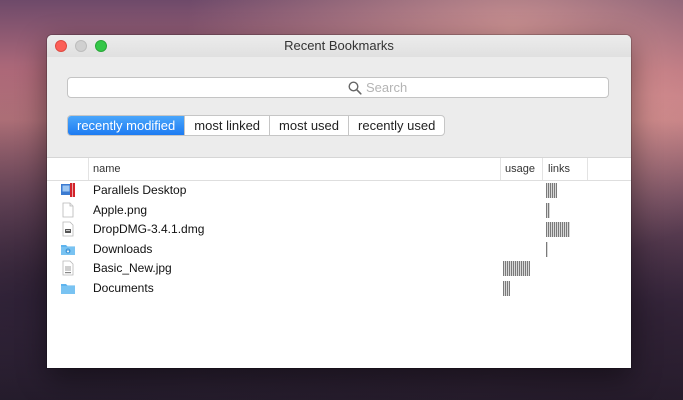  Describe the element at coordinates (81, 46) in the screenshot. I see `minimize-window-button` at that location.